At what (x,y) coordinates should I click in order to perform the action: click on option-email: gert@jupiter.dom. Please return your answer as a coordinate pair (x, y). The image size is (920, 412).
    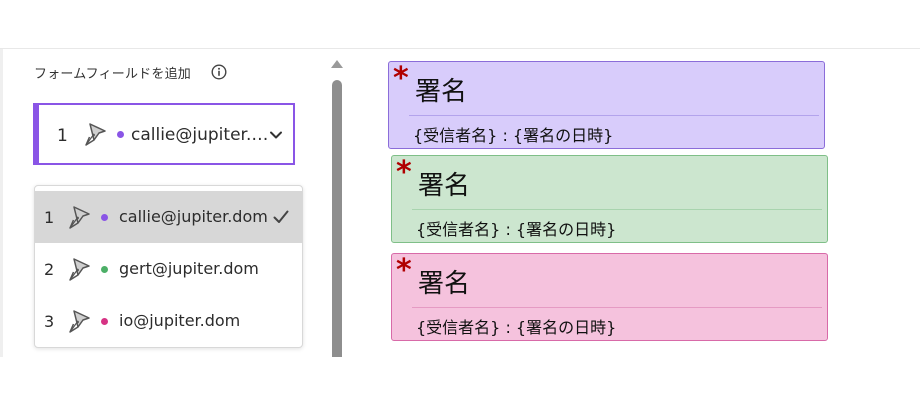
    Looking at the image, I should click on (189, 268).